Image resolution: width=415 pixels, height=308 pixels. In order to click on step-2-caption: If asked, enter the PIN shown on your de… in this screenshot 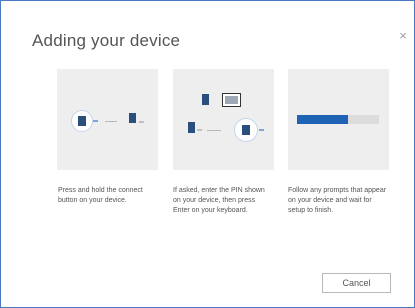, I will do `click(219, 200)`.